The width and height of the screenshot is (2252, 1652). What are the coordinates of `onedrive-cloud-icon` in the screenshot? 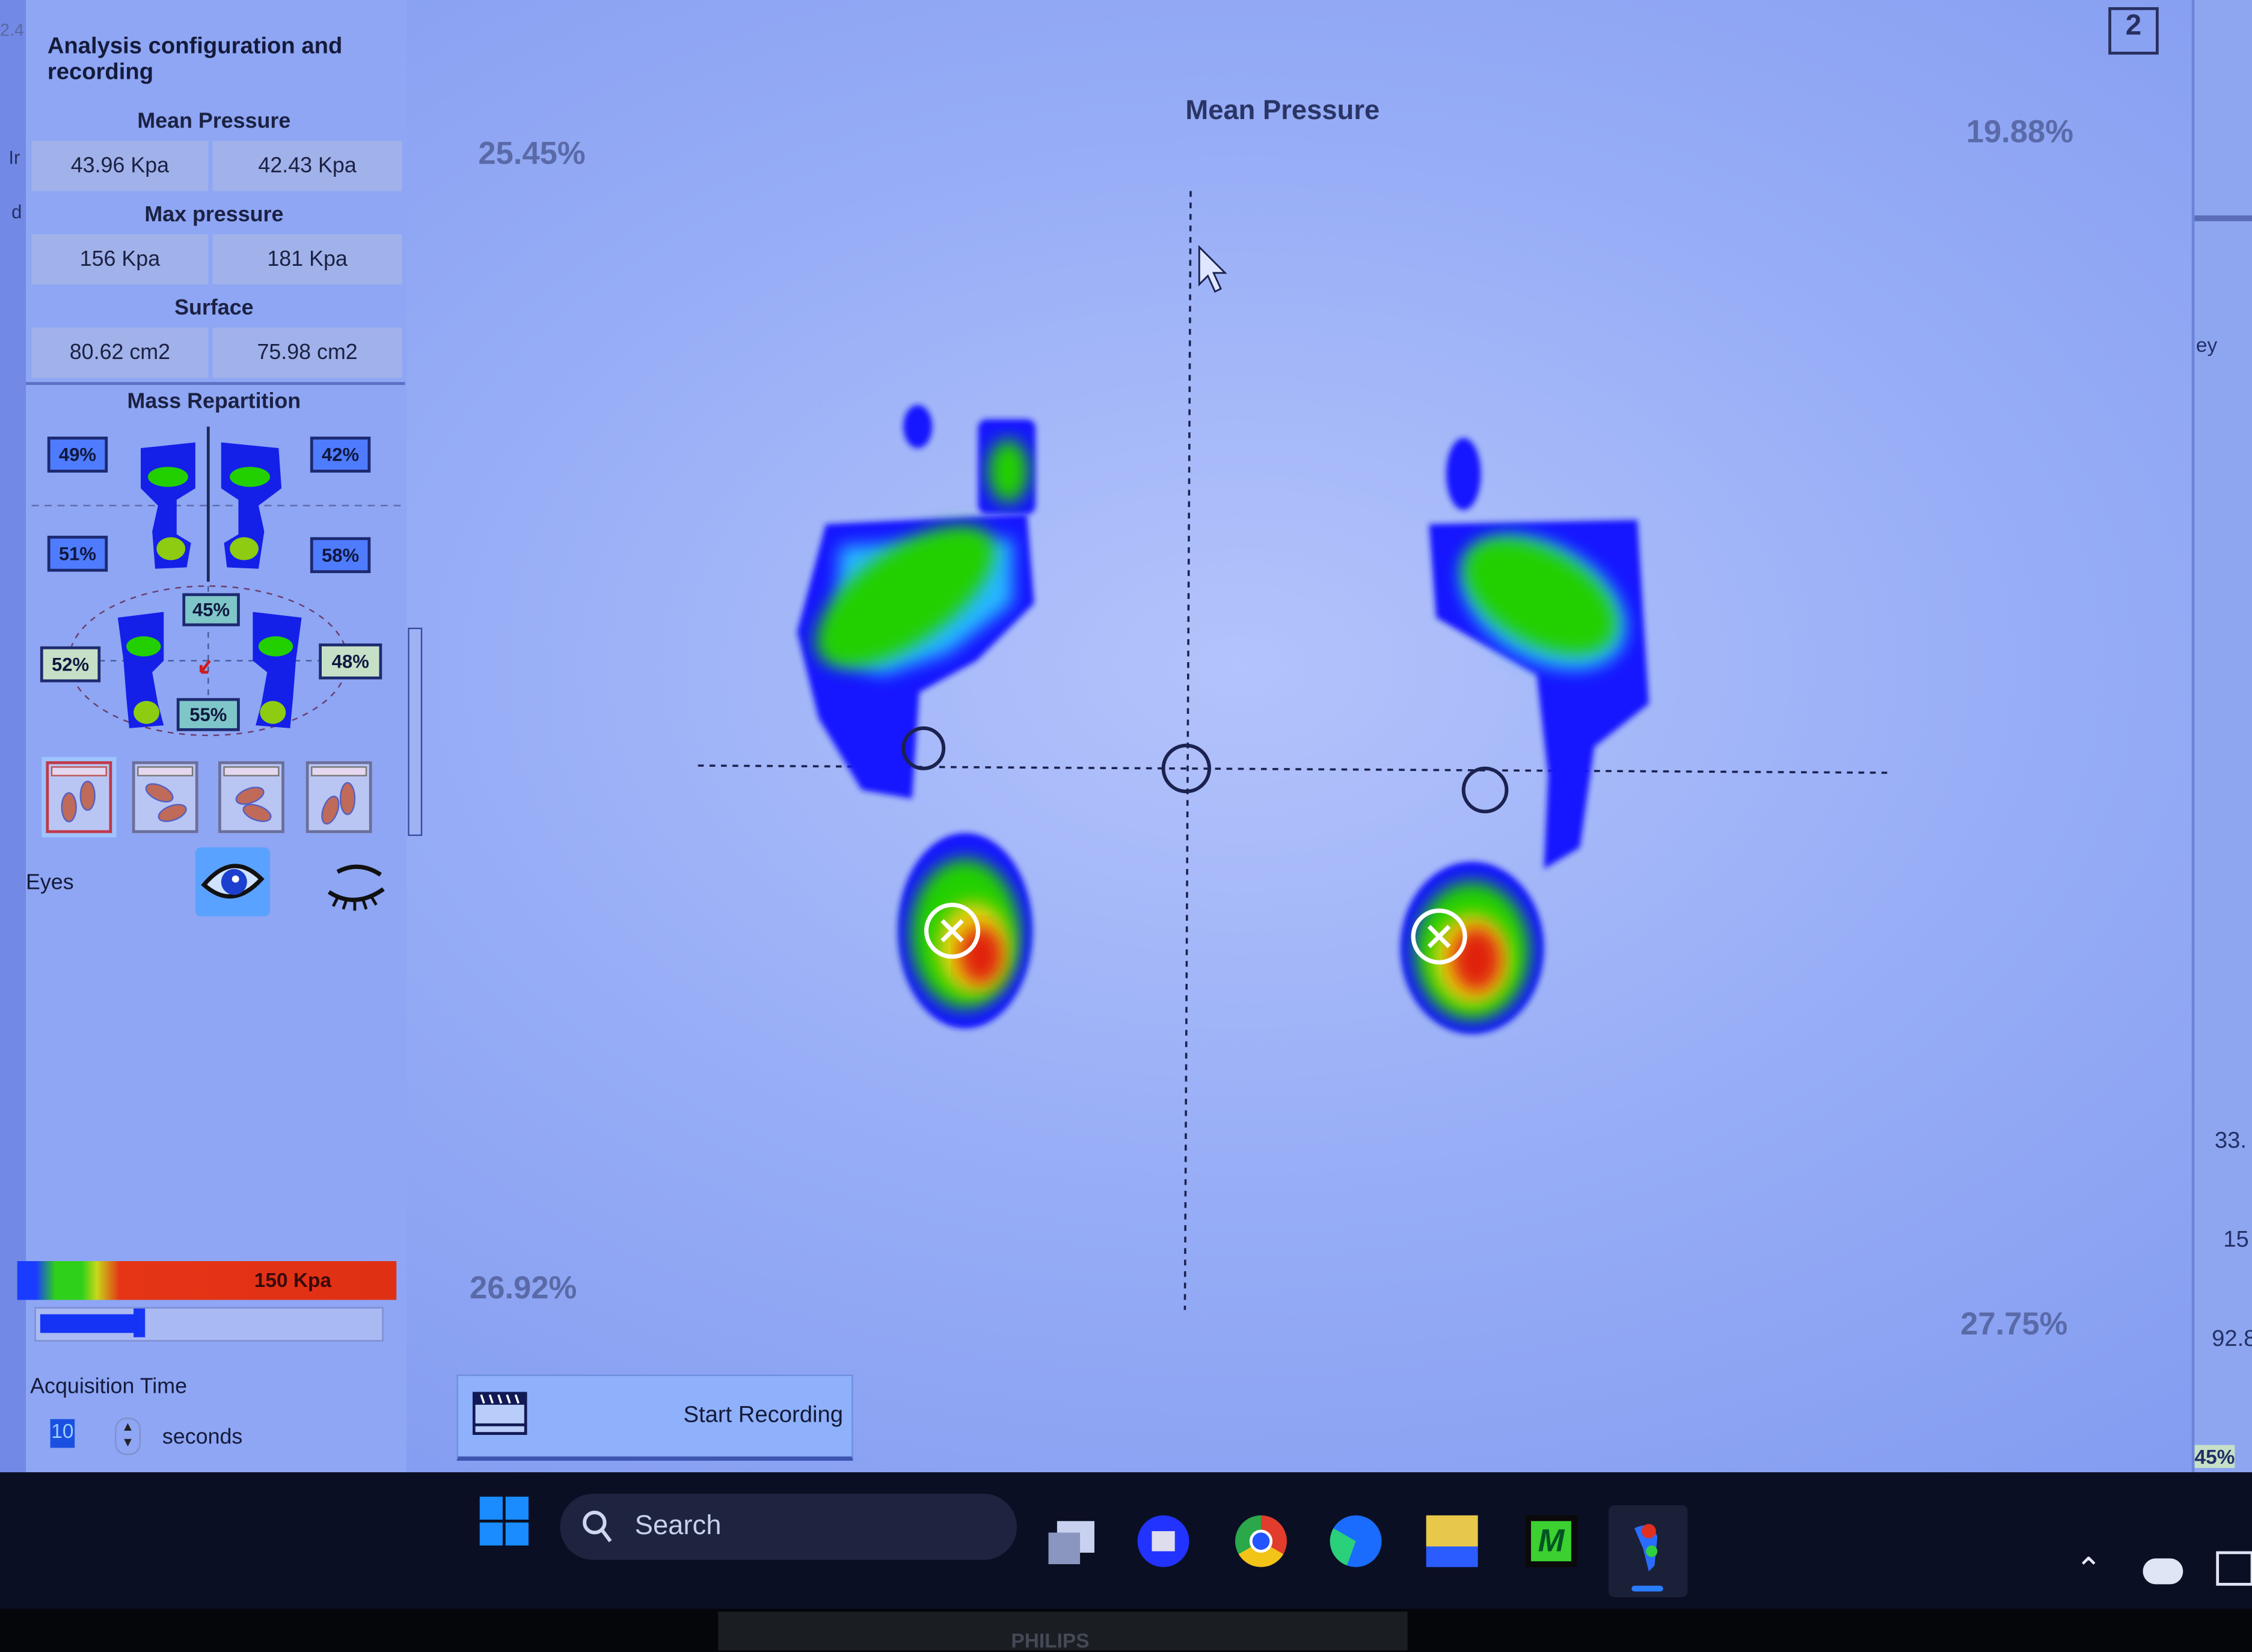 It's located at (2163, 1571).